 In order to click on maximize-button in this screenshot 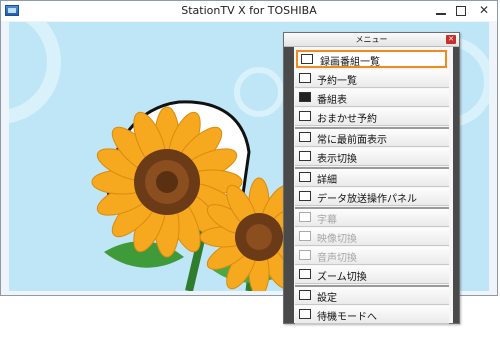, I will do `click(461, 11)`.